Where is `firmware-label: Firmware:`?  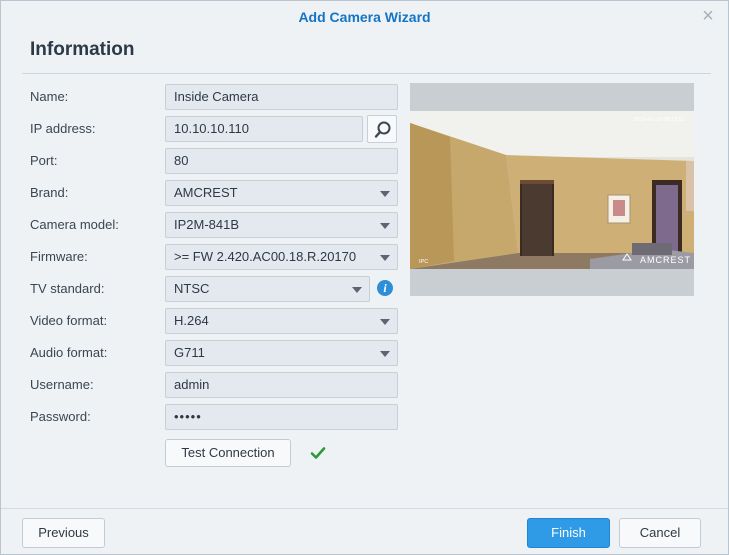
firmware-label: Firmware: is located at coordinates (59, 256).